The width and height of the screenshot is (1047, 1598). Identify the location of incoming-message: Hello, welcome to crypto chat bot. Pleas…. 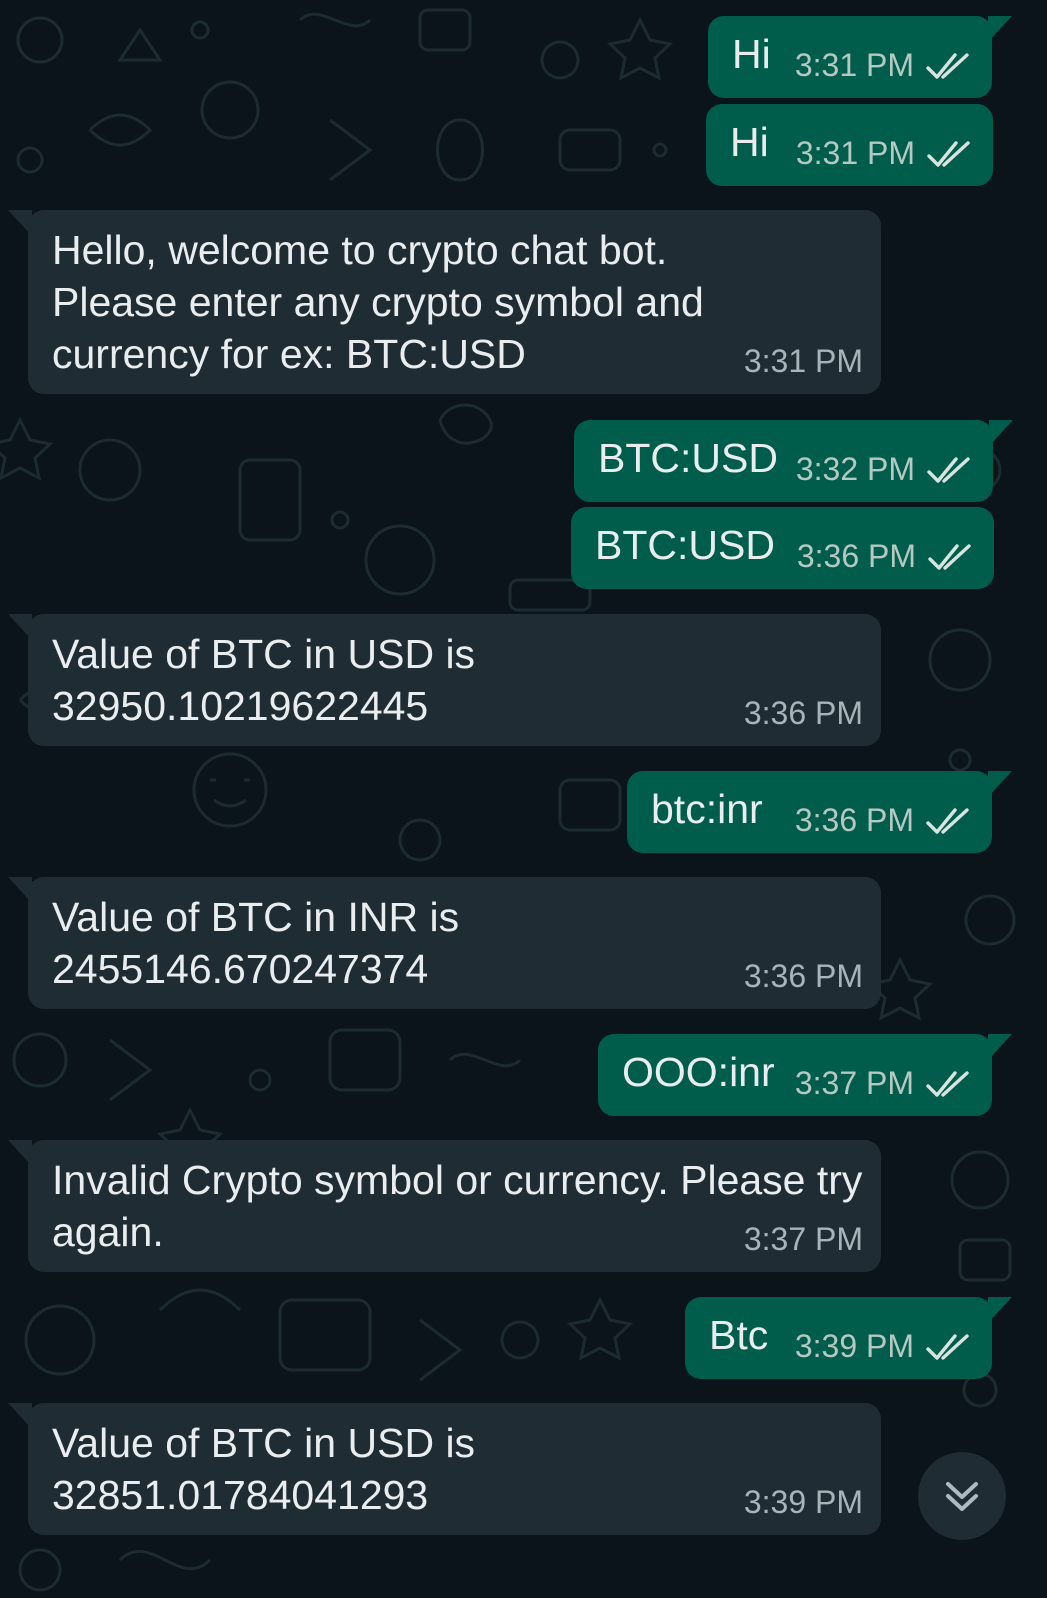
(444, 302).